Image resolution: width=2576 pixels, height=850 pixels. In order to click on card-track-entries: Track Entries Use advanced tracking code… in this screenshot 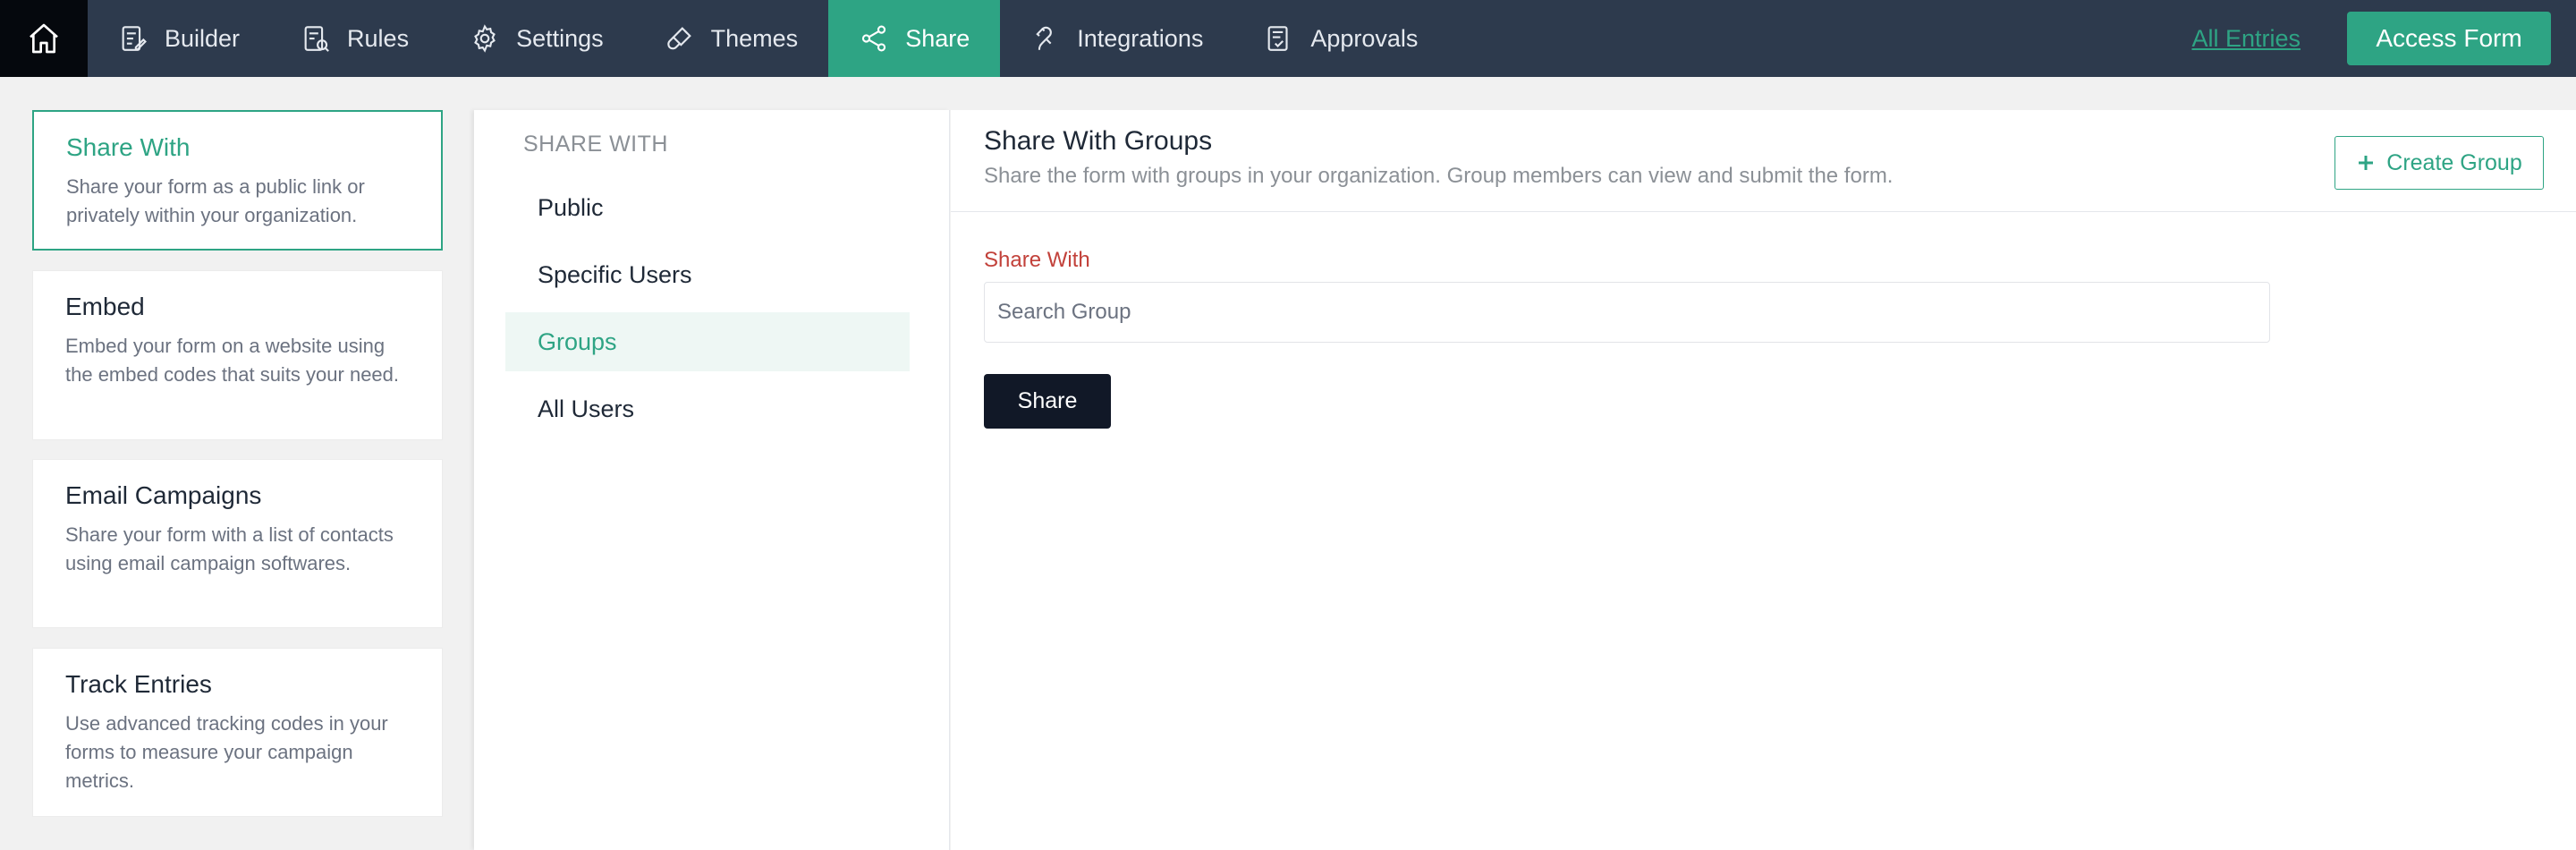, I will do `click(237, 733)`.